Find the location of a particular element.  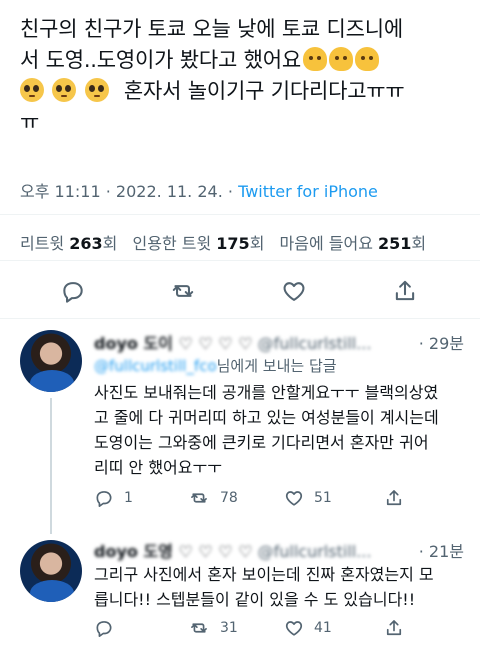

retweet-button: 78 is located at coordinates (213, 498).